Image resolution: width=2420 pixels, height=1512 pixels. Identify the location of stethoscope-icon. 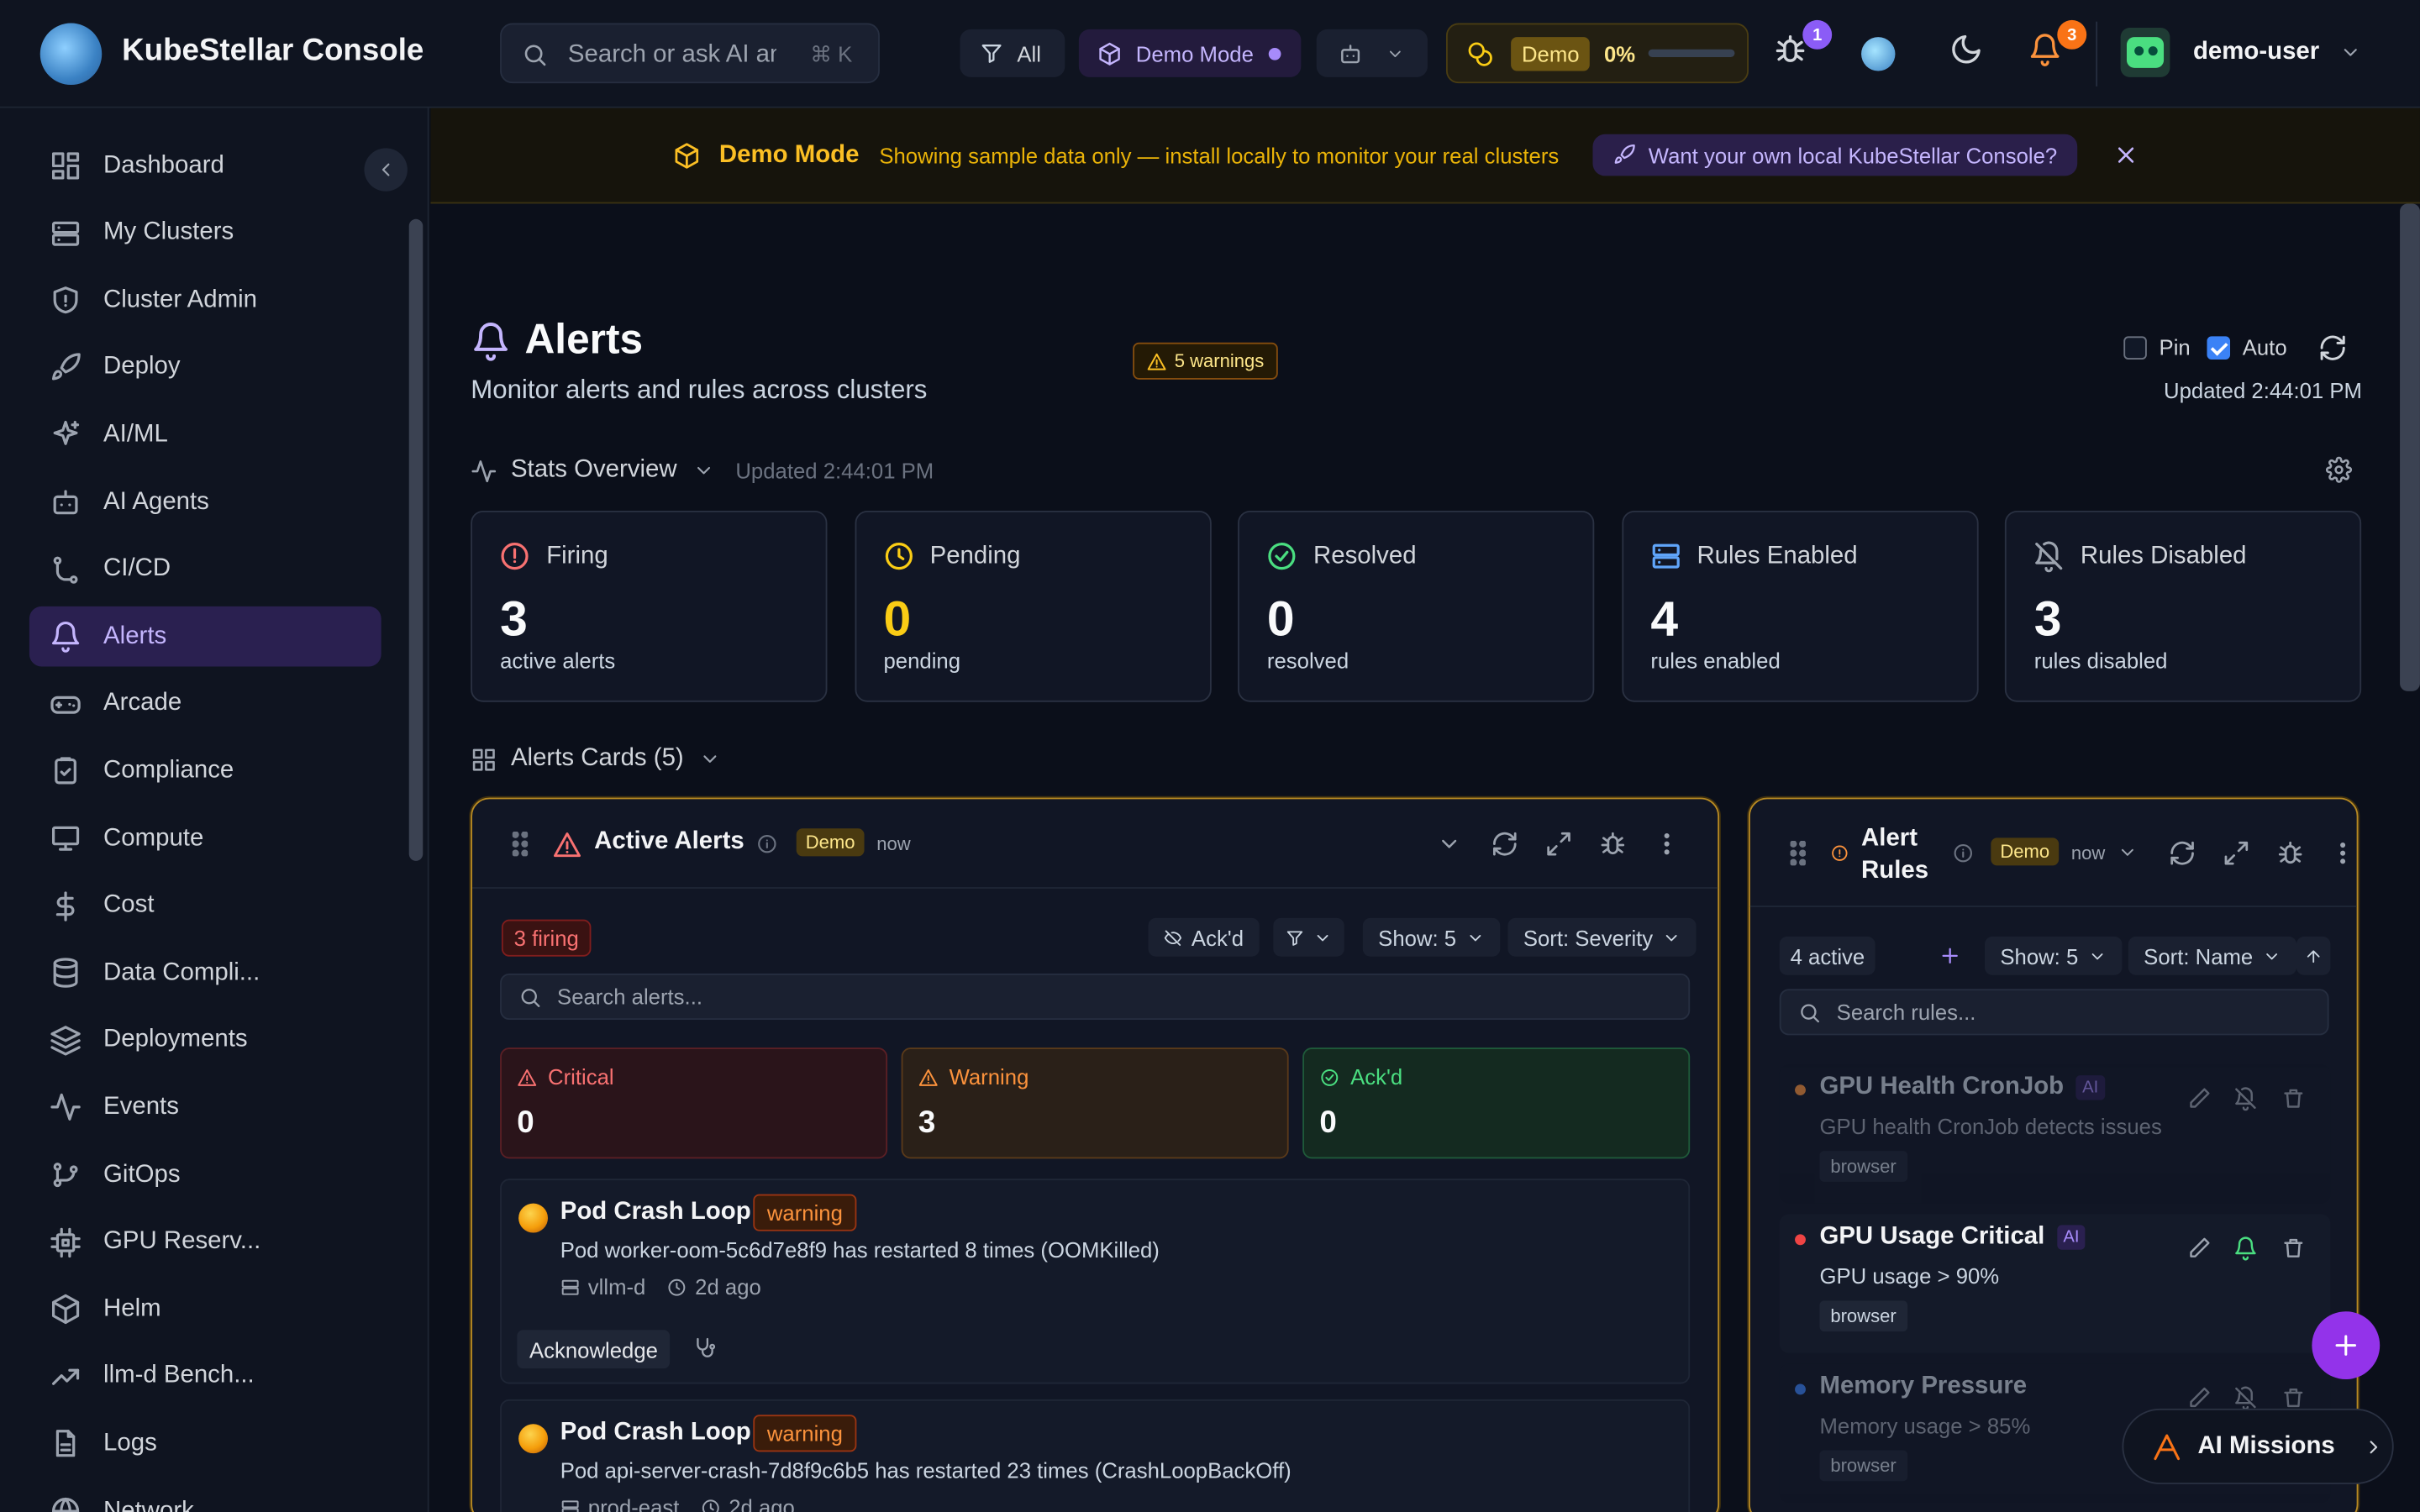
(705, 1348).